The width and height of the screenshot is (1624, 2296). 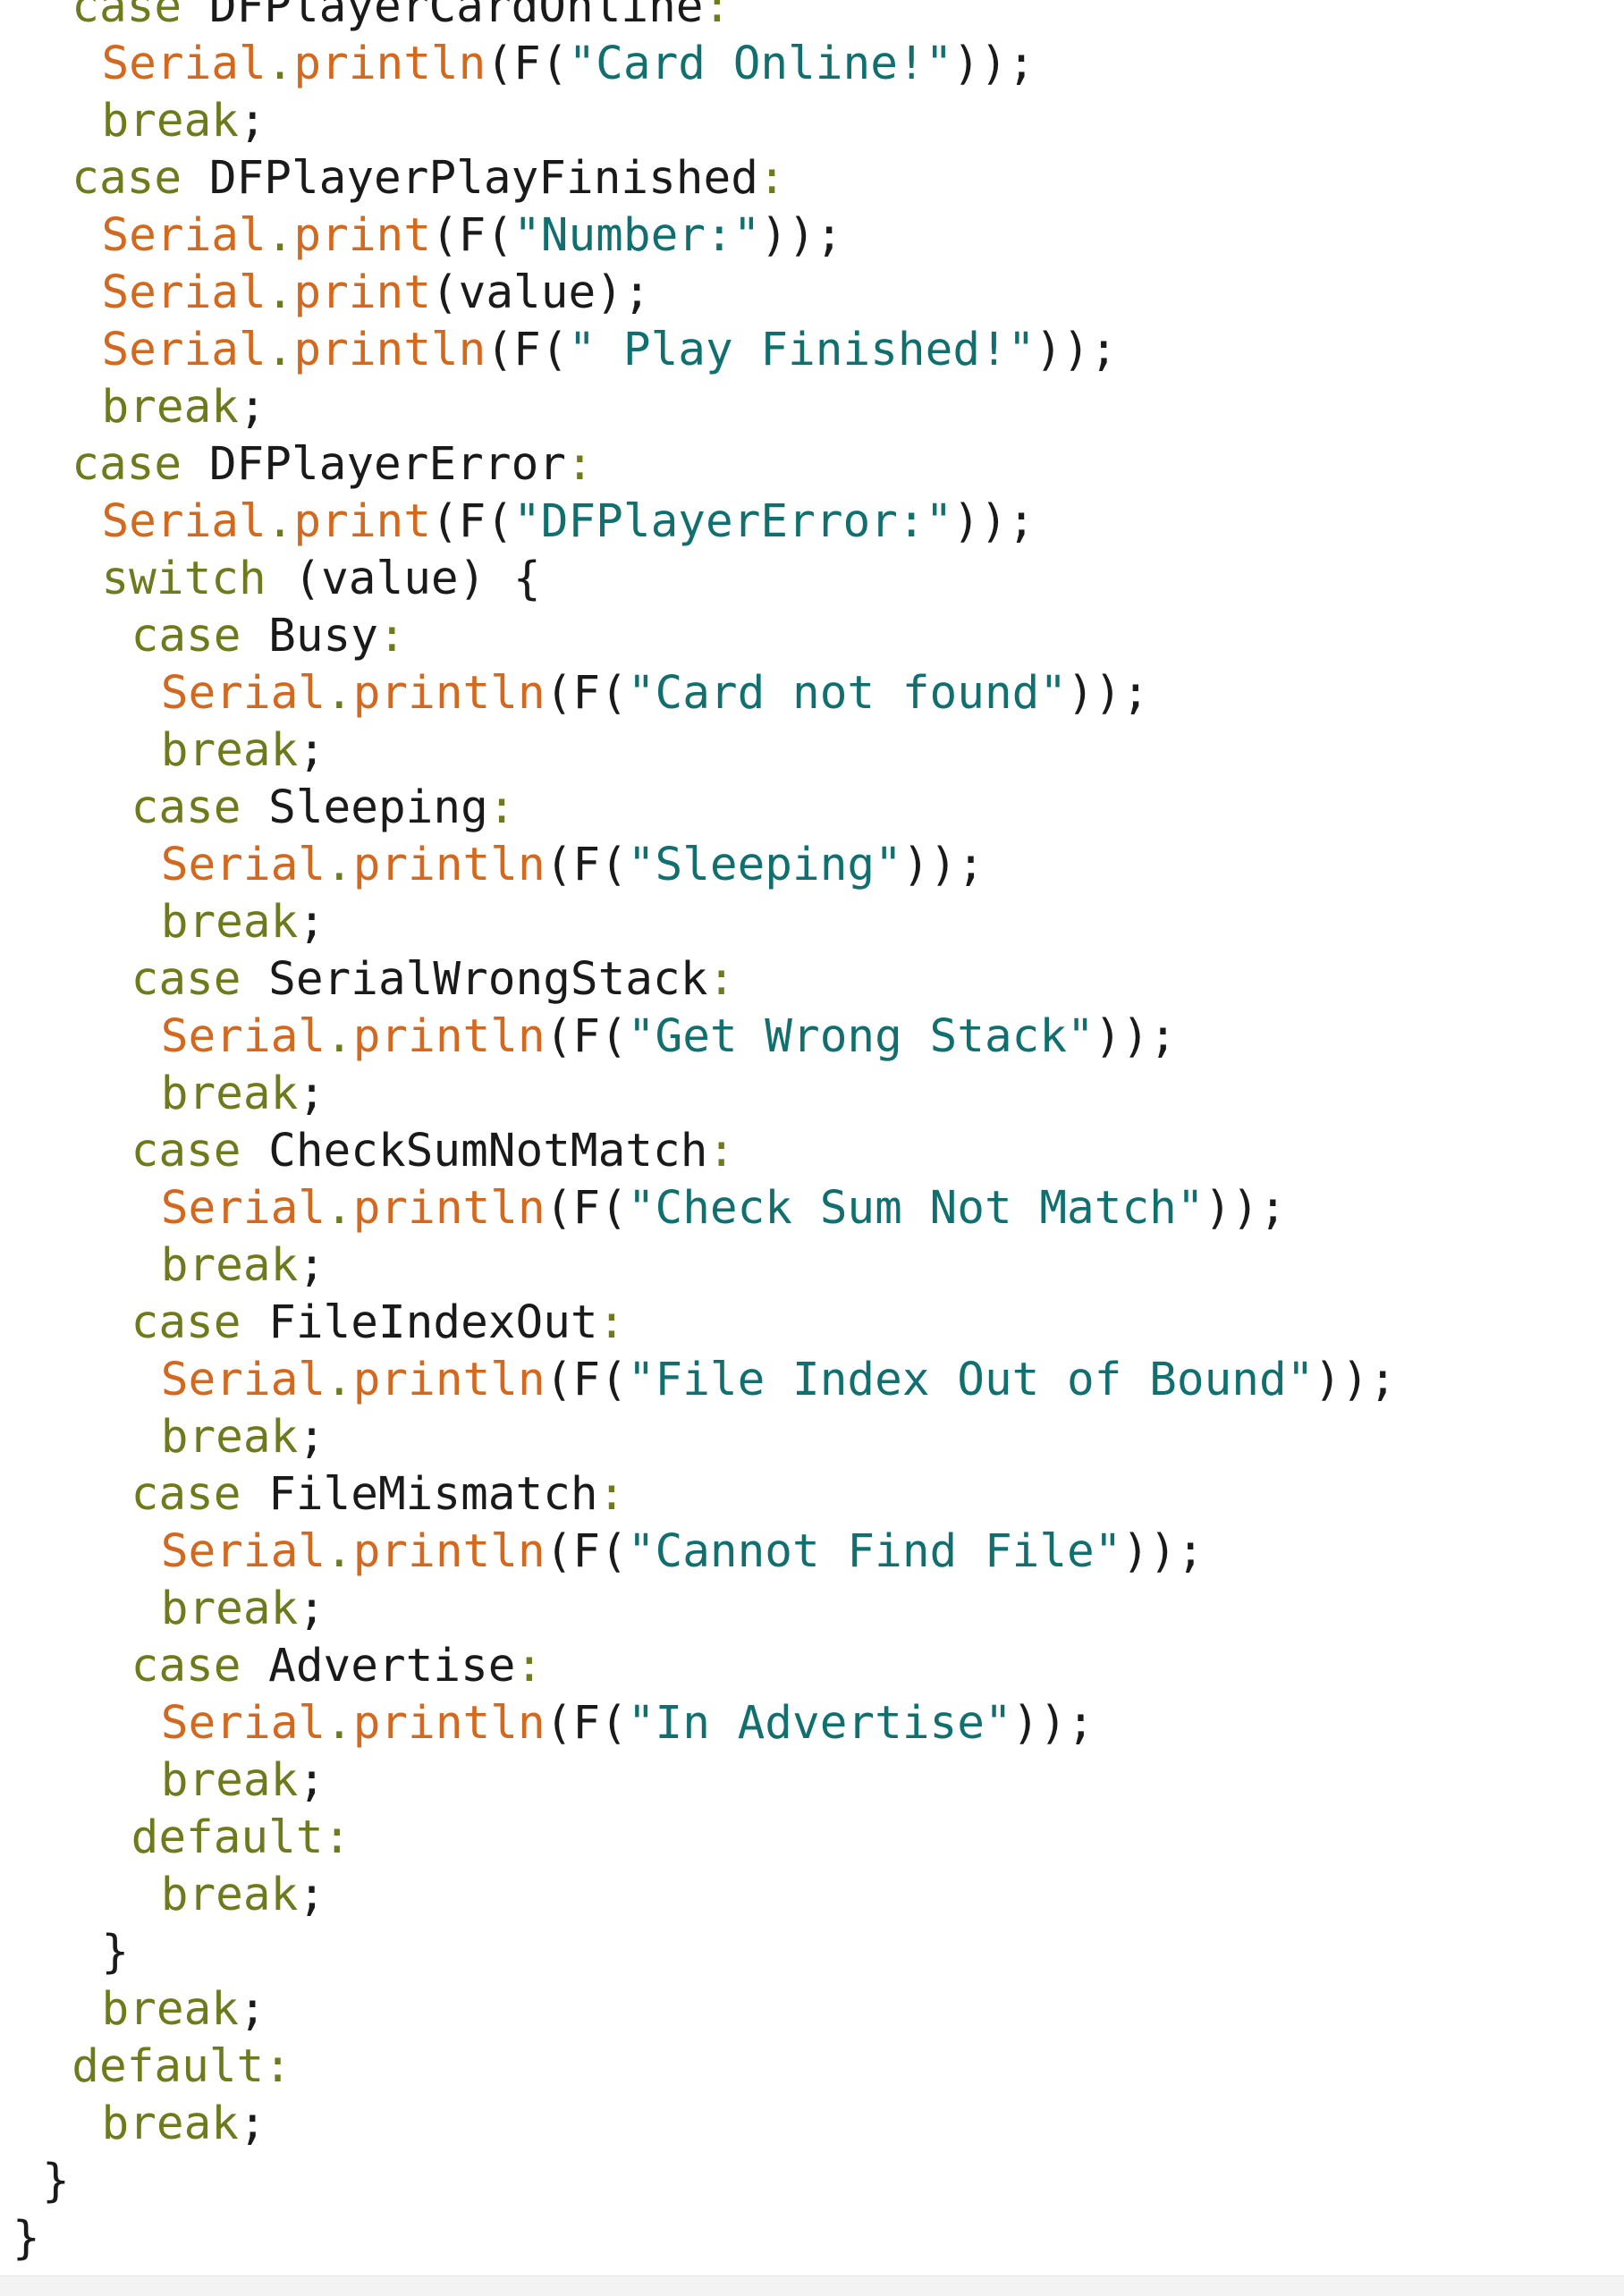 I want to click on code-line: Serial.println(F("Card Online!"));, so click(x=568, y=64).